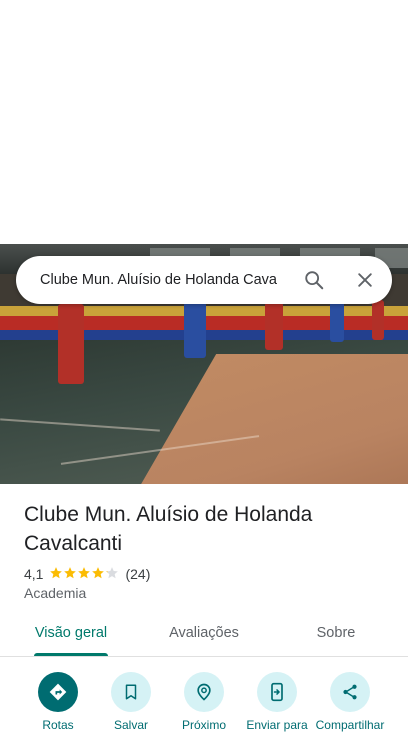 This screenshot has height=732, width=408. I want to click on nearby-button-circle, so click(204, 692).